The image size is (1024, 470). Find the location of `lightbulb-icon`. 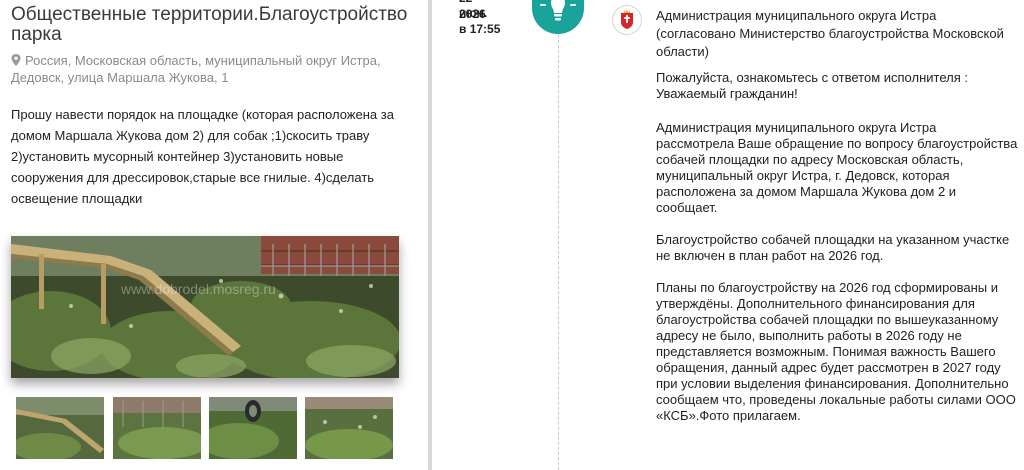

lightbulb-icon is located at coordinates (558, 10).